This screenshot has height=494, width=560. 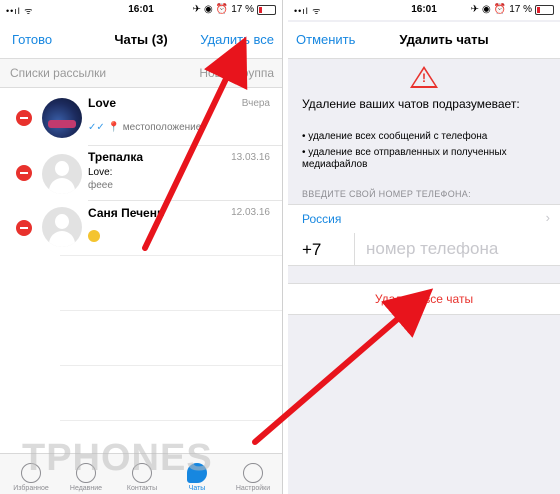 What do you see at coordinates (237, 39) in the screenshot?
I see `delete-all-button: Удалить все` at bounding box center [237, 39].